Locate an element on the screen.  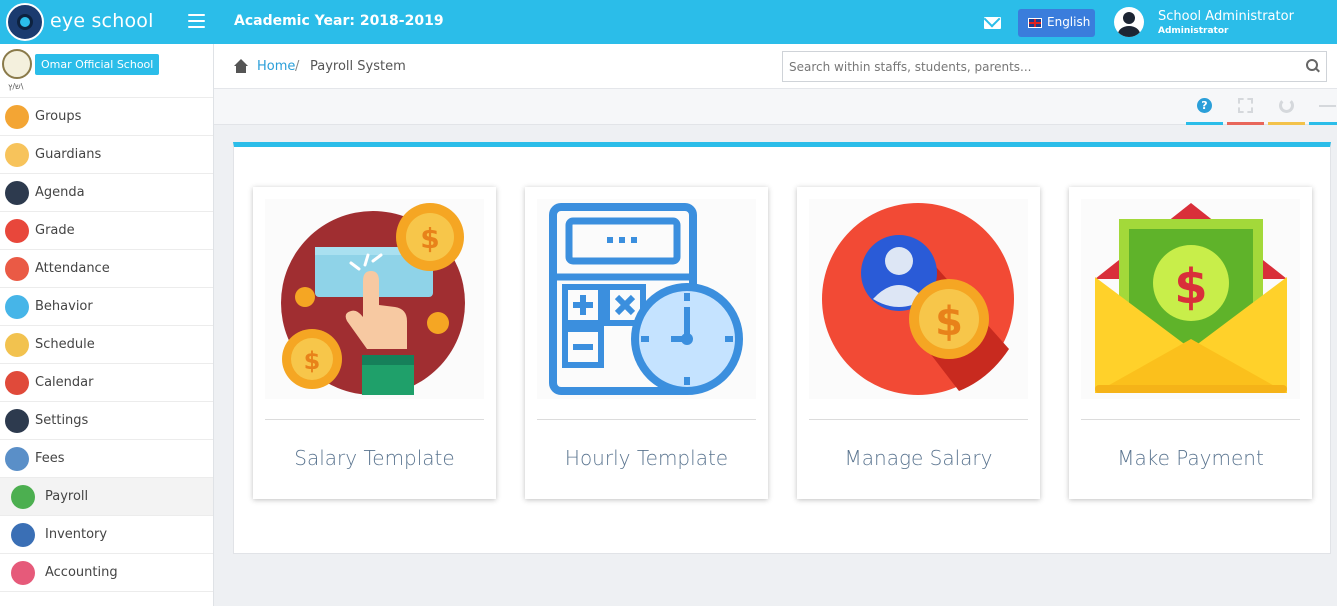
refresh-tool is located at coordinates (1286, 107).